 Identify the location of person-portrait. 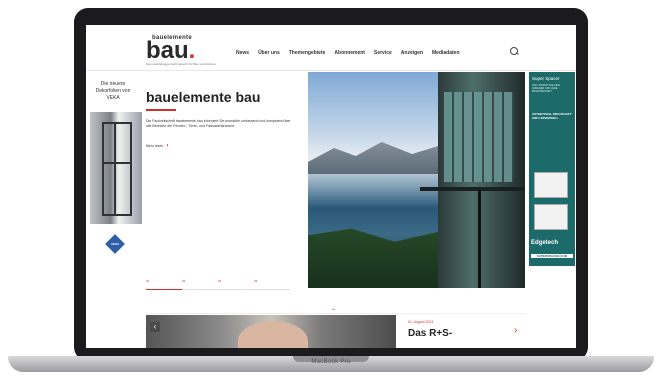
(273, 334).